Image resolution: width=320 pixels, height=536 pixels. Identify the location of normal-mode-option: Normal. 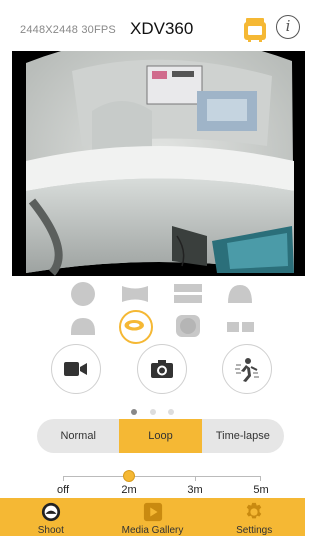
(78, 436).